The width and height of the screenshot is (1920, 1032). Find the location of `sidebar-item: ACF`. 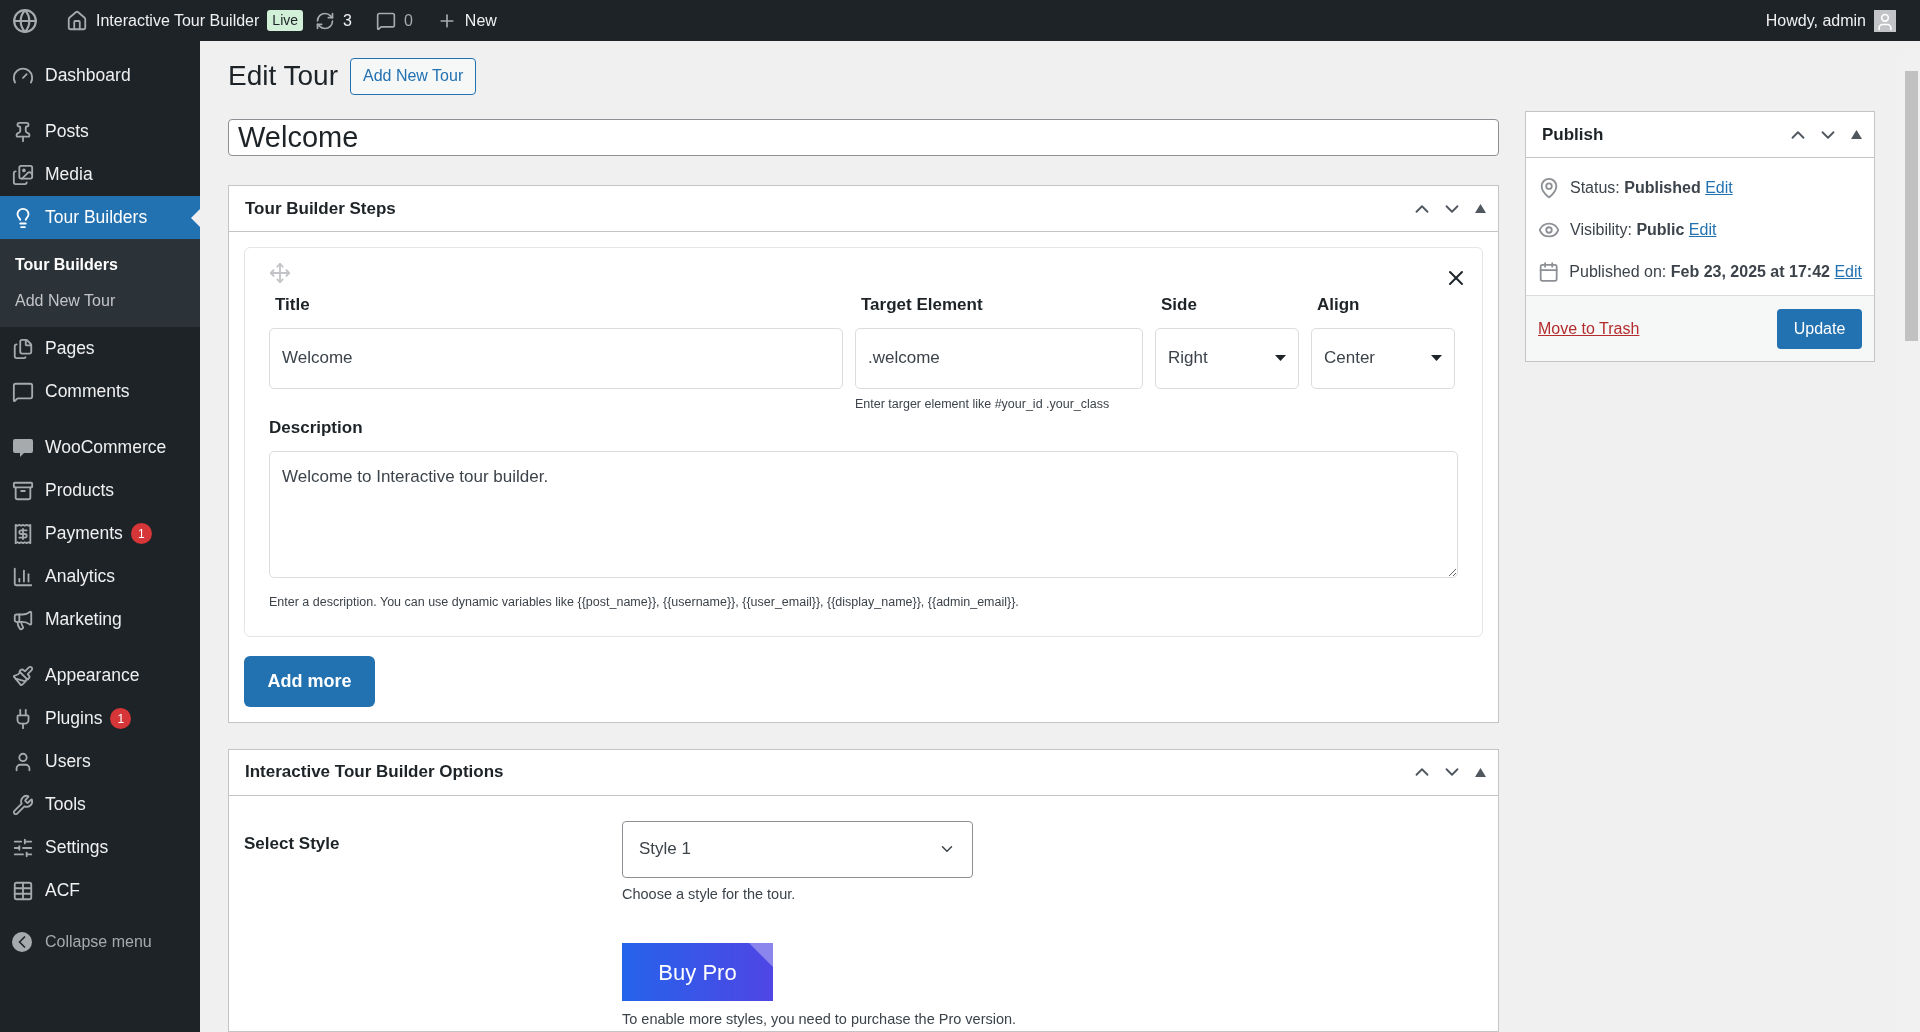

sidebar-item: ACF is located at coordinates (100, 890).